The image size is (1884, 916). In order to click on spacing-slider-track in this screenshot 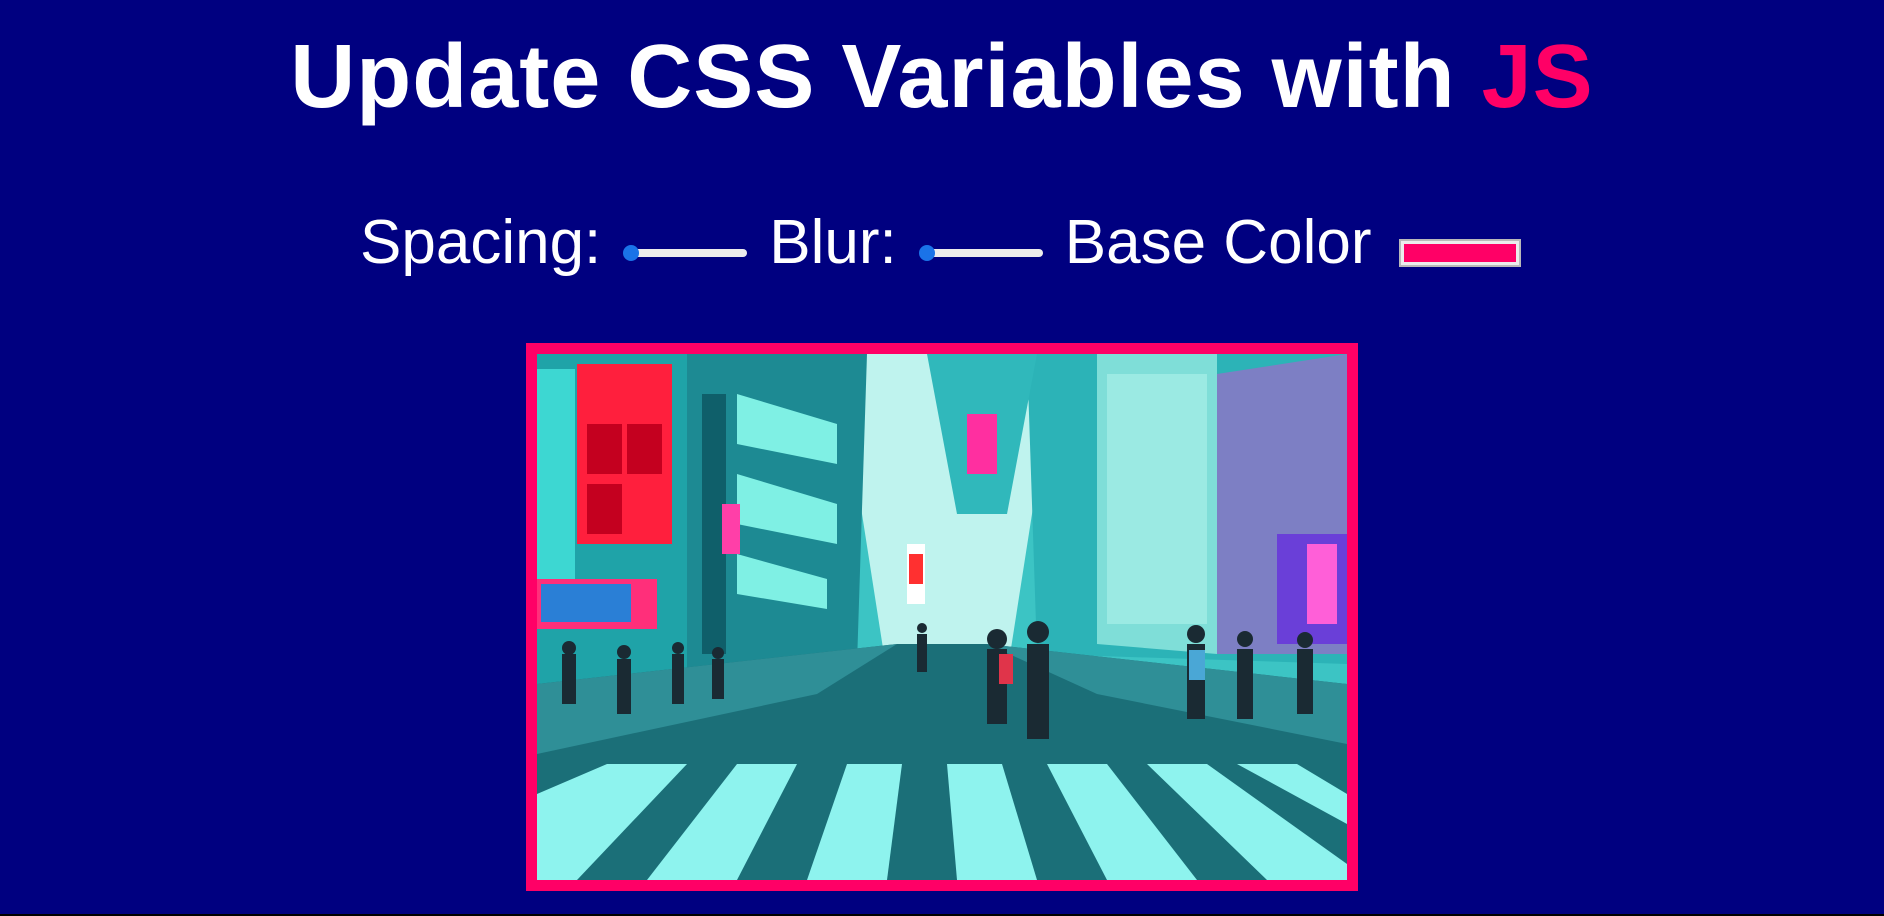, I will do `click(688, 253)`.